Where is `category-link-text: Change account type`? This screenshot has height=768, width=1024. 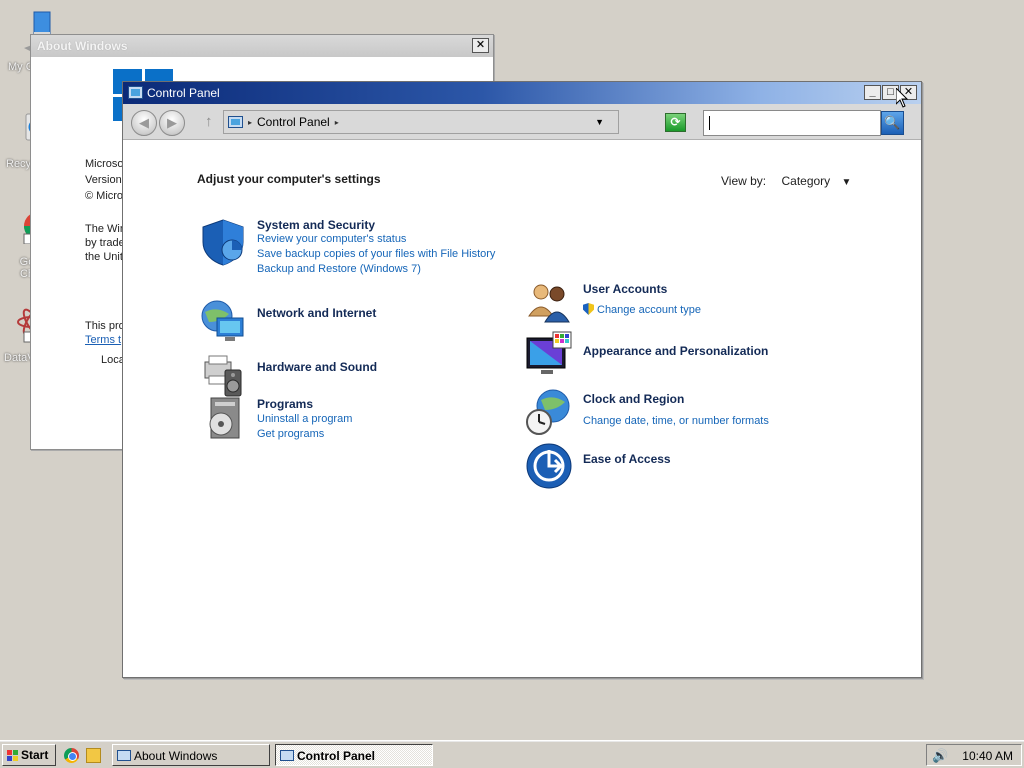
category-link-text: Change account type is located at coordinates (649, 310).